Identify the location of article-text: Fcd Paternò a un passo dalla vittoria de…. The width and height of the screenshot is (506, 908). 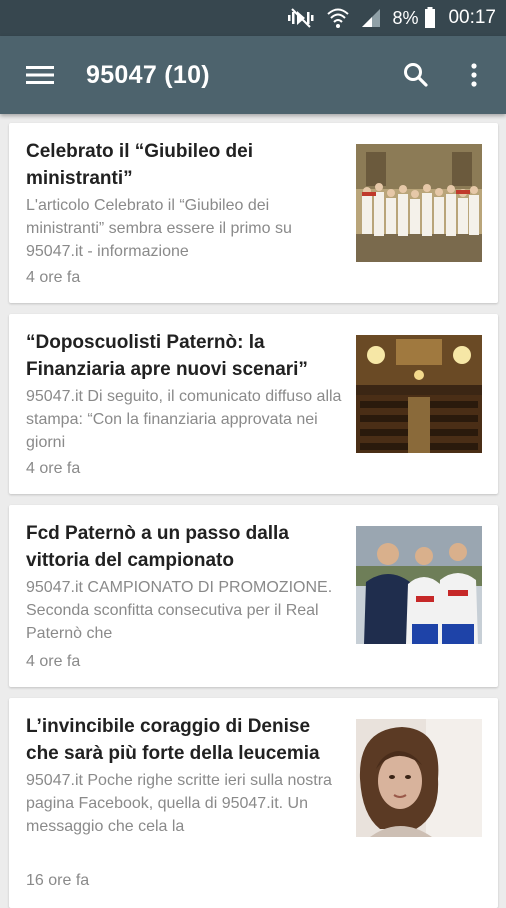
(187, 582).